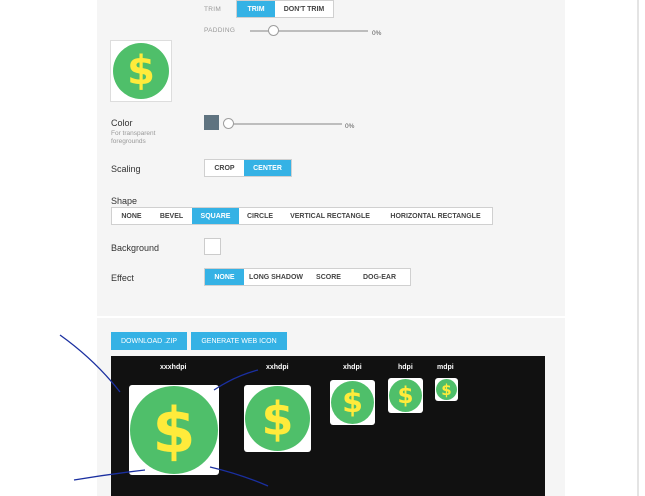 Image resolution: width=645 pixels, height=496 pixels. What do you see at coordinates (239, 476) in the screenshot?
I see `annotation-stroke-bottom-right` at bounding box center [239, 476].